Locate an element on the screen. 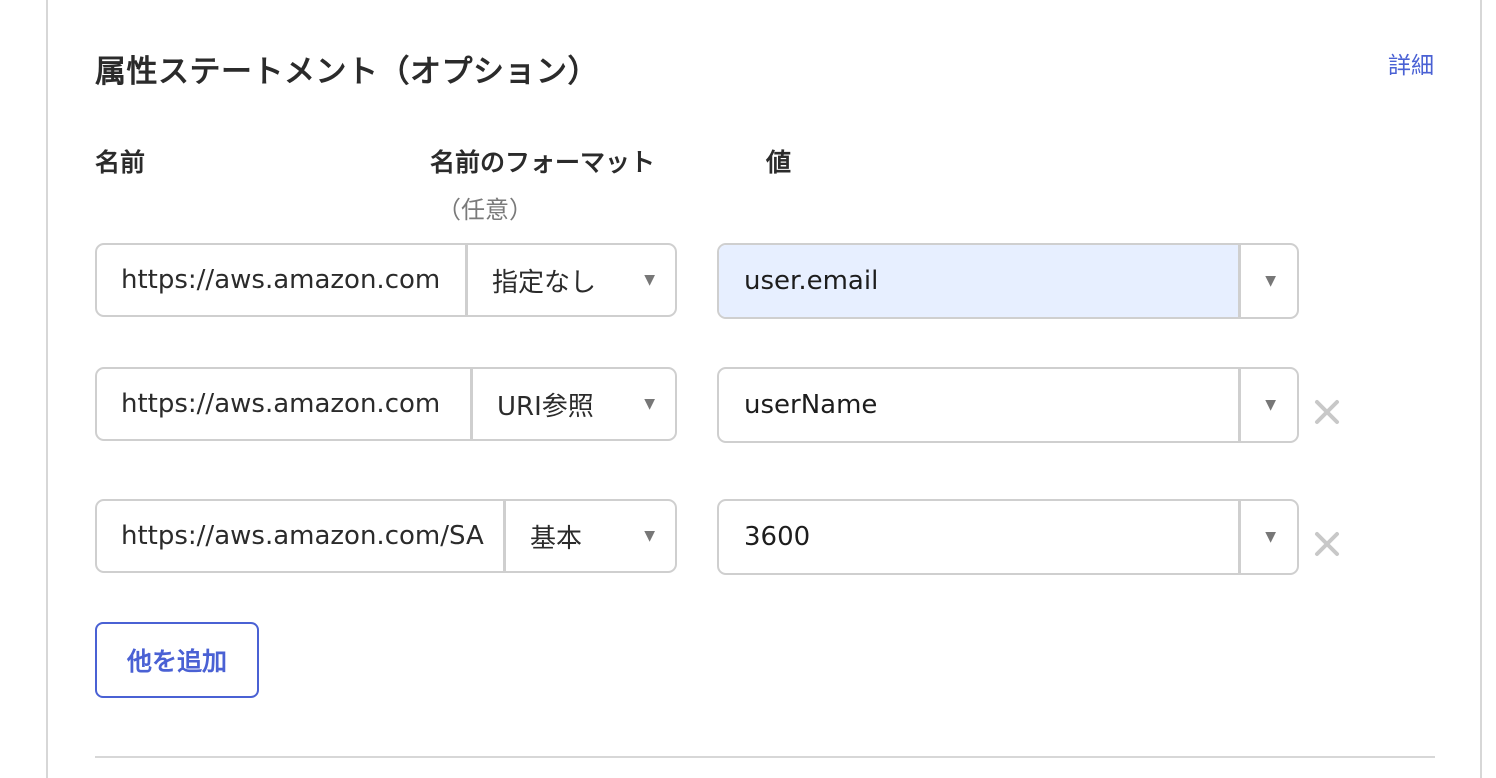  attribute-row-2-name-format-group: https://aws.amazon.com URI参照 ▼ is located at coordinates (386, 404).